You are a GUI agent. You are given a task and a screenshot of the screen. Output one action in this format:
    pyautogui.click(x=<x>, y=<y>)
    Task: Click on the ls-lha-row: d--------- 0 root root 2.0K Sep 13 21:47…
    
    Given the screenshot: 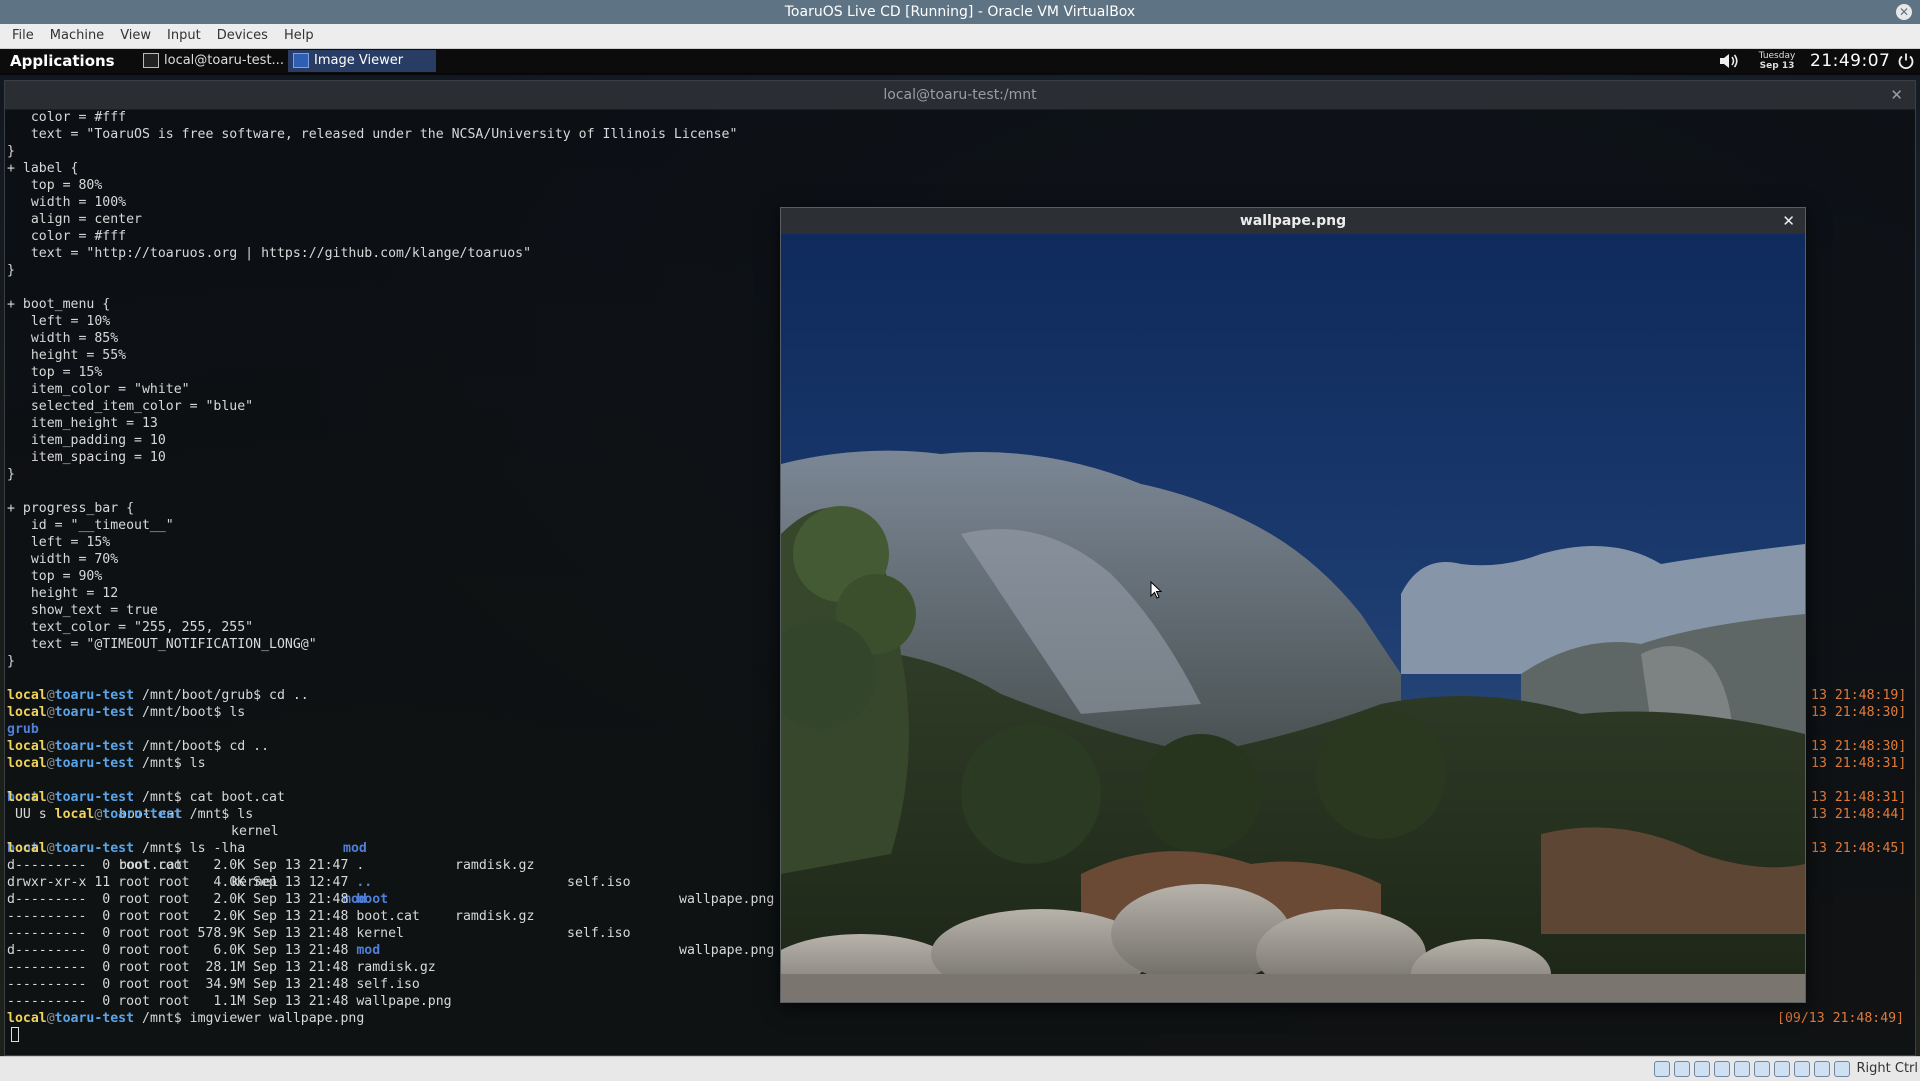 What is the action you would take?
    pyautogui.click(x=185, y=865)
    